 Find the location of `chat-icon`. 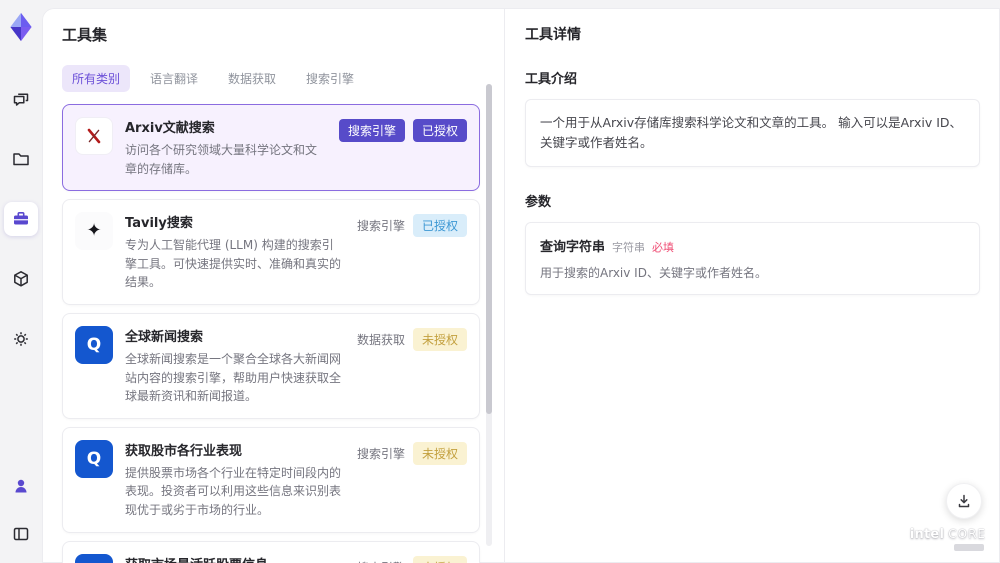

chat-icon is located at coordinates (21, 99).